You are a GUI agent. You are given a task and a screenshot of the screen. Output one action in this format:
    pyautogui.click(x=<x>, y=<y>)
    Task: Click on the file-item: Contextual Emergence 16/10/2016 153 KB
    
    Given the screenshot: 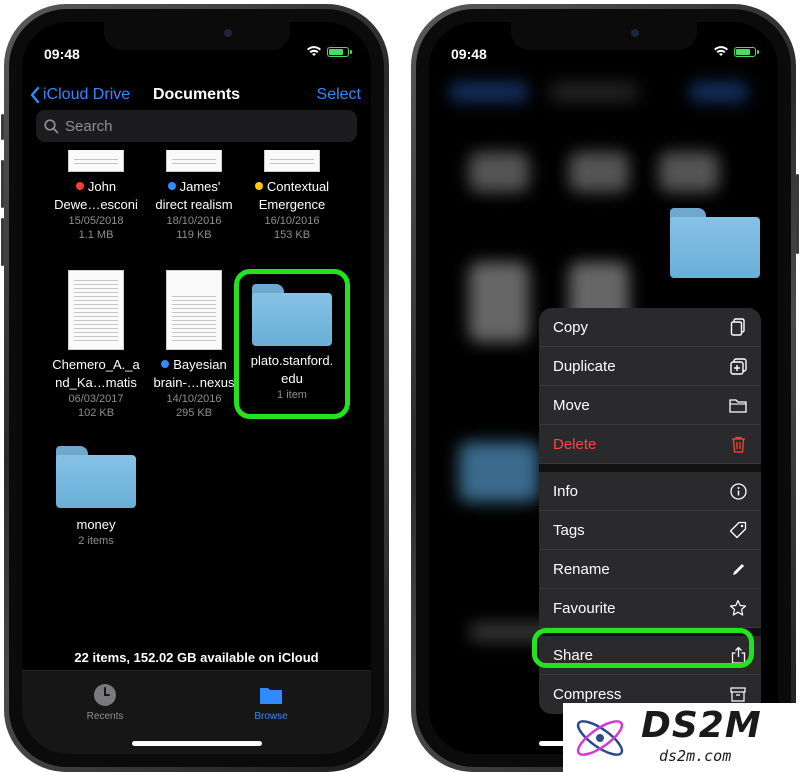 What is the action you would take?
    pyautogui.click(x=292, y=196)
    